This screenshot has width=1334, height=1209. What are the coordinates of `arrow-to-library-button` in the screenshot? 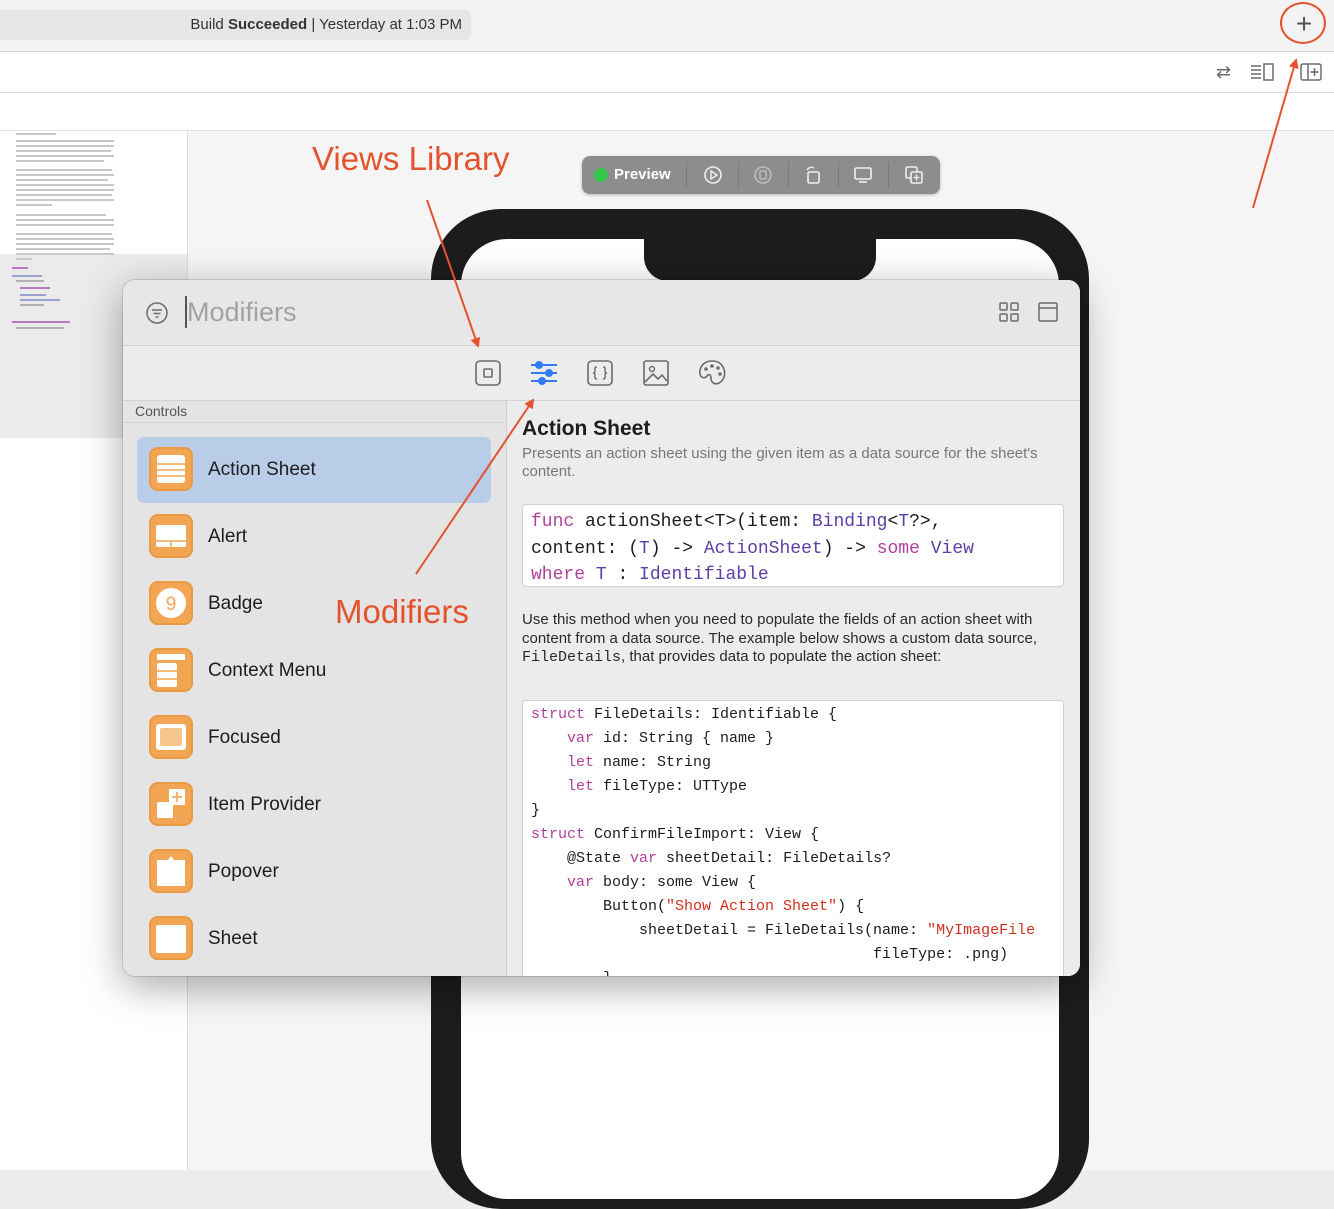 It's located at (1275, 133).